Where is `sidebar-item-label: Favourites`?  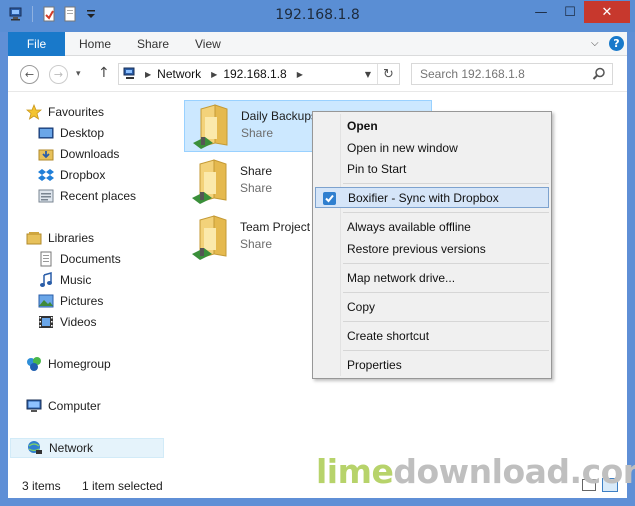
sidebar-item-label: Favourites is located at coordinates (76, 112).